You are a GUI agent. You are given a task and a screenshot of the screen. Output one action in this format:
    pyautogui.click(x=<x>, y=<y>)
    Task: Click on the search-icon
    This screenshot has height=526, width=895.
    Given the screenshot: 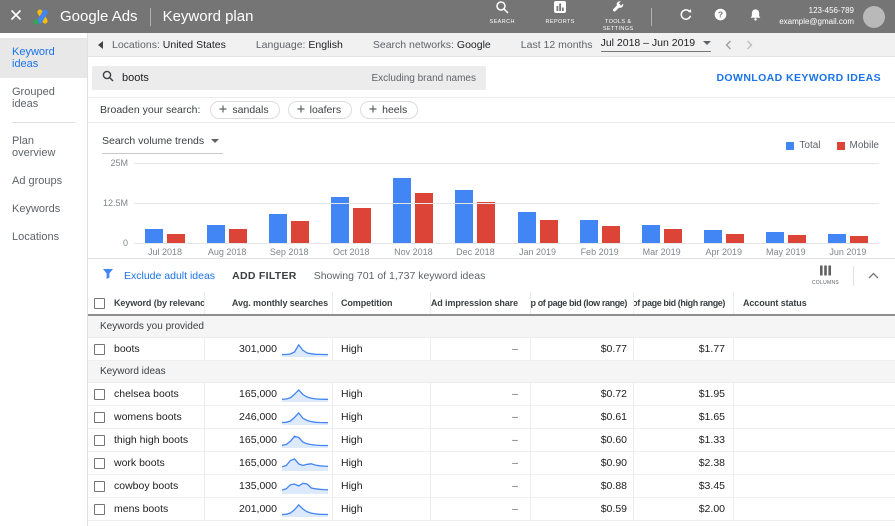 What is the action you would take?
    pyautogui.click(x=108, y=78)
    